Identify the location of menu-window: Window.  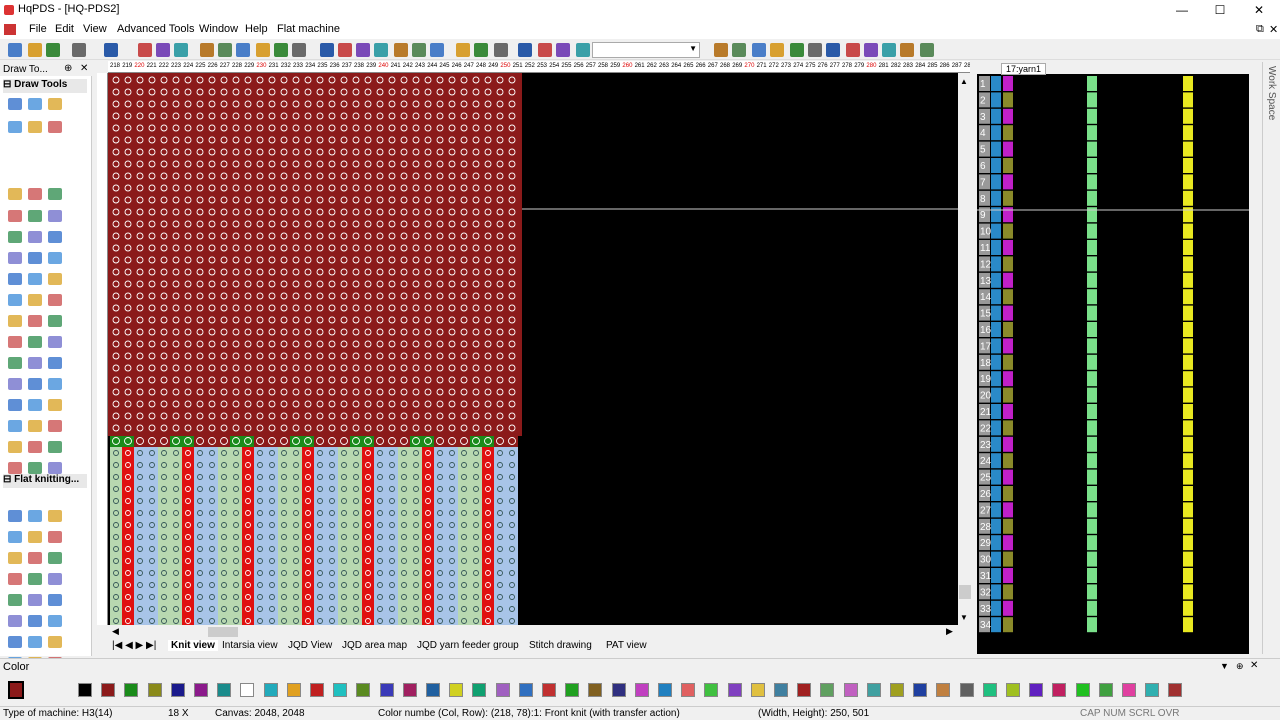
(218, 29).